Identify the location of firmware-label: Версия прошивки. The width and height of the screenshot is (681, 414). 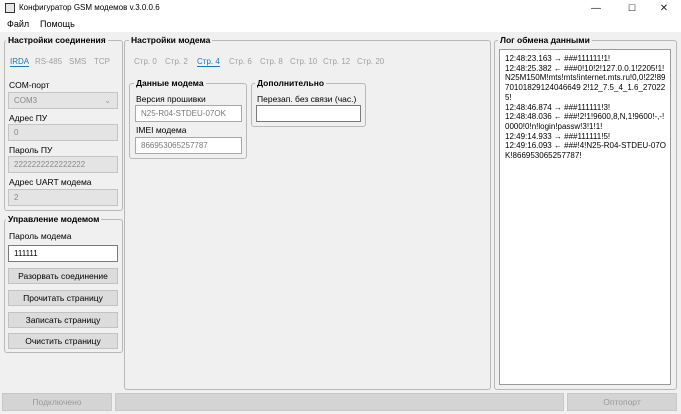
(171, 99).